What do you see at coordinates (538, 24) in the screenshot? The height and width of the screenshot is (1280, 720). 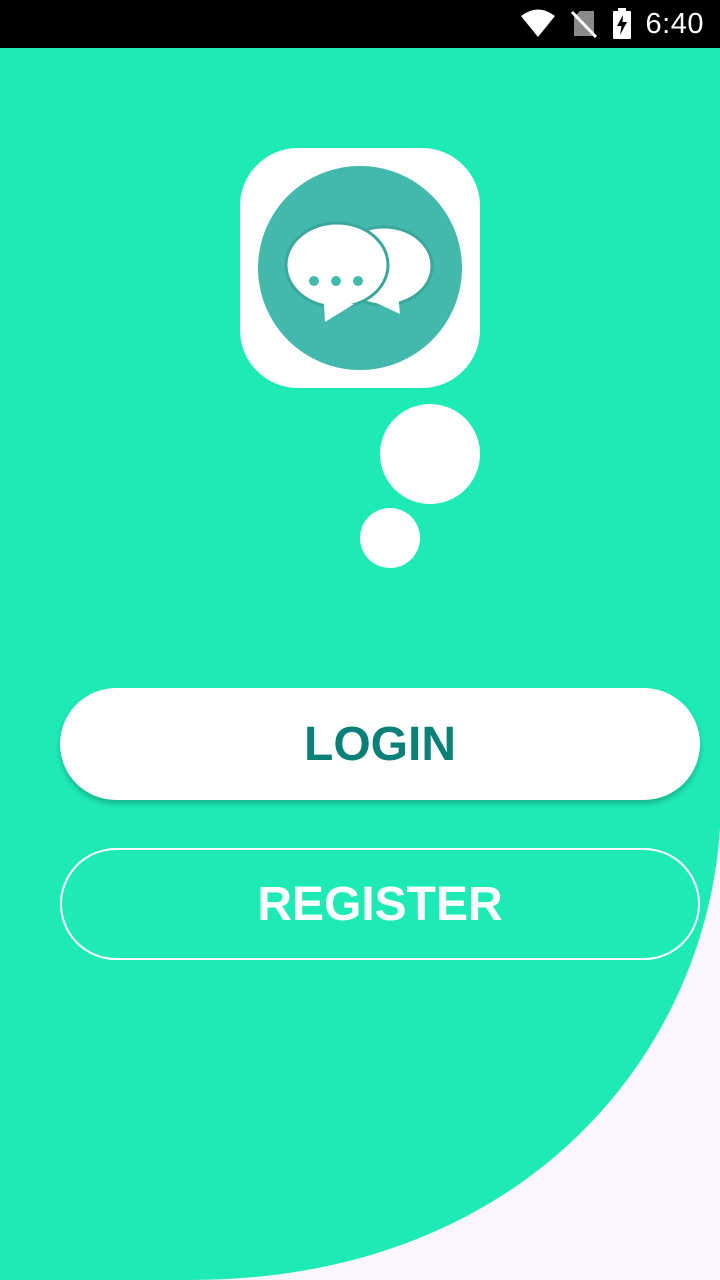 I see `wifi-icon` at bounding box center [538, 24].